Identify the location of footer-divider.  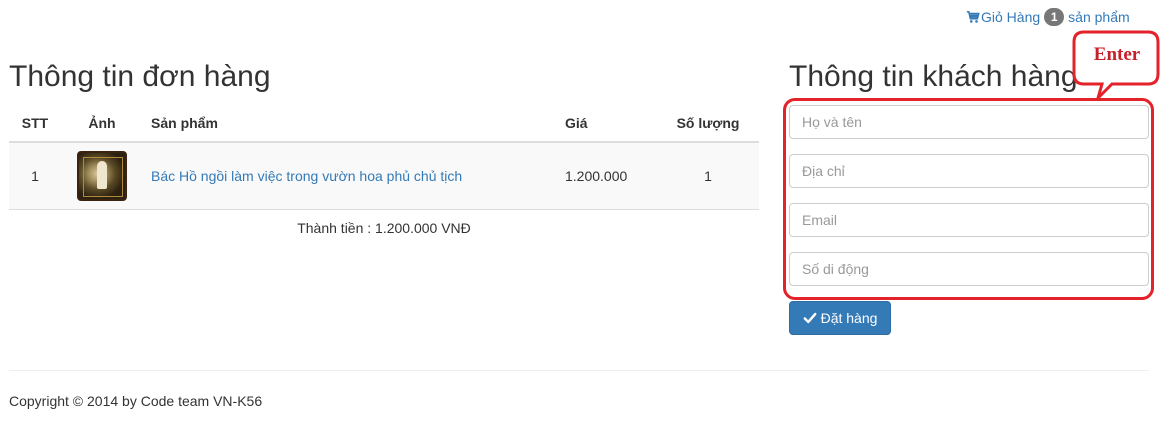
(579, 370).